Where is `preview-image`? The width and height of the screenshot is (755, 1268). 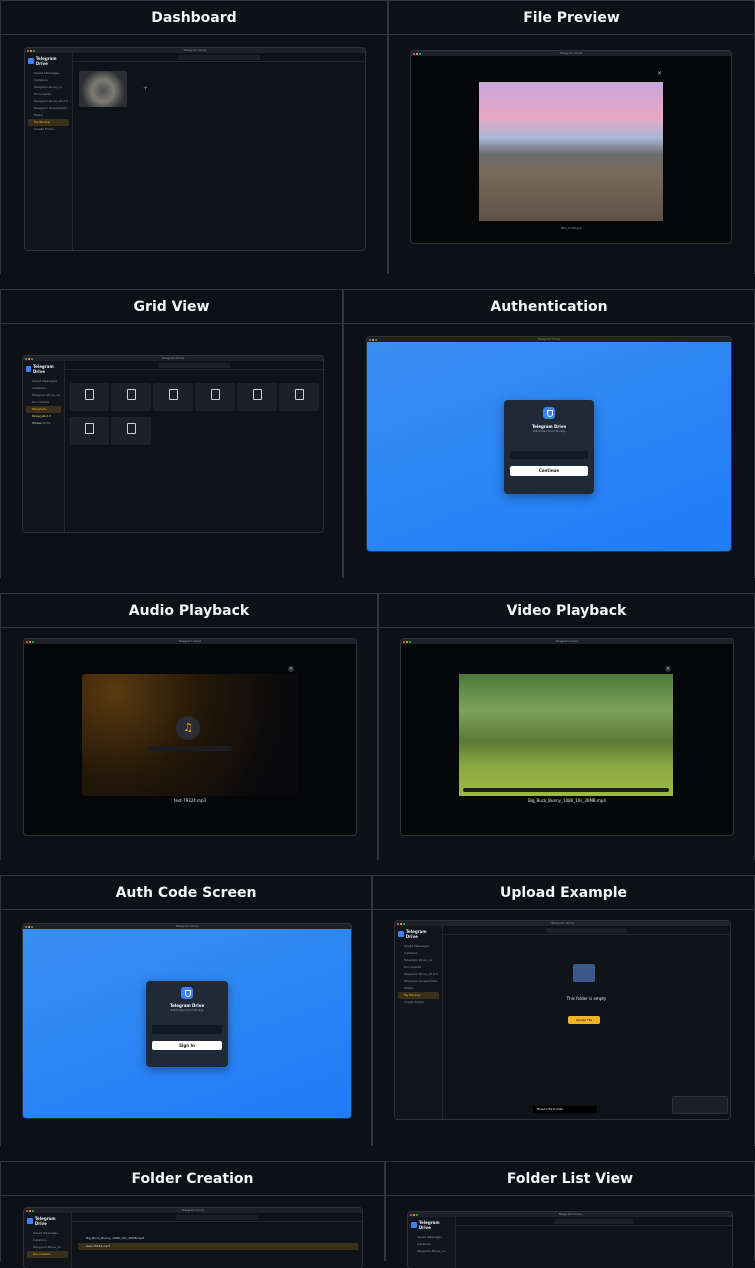
preview-image is located at coordinates (571, 151).